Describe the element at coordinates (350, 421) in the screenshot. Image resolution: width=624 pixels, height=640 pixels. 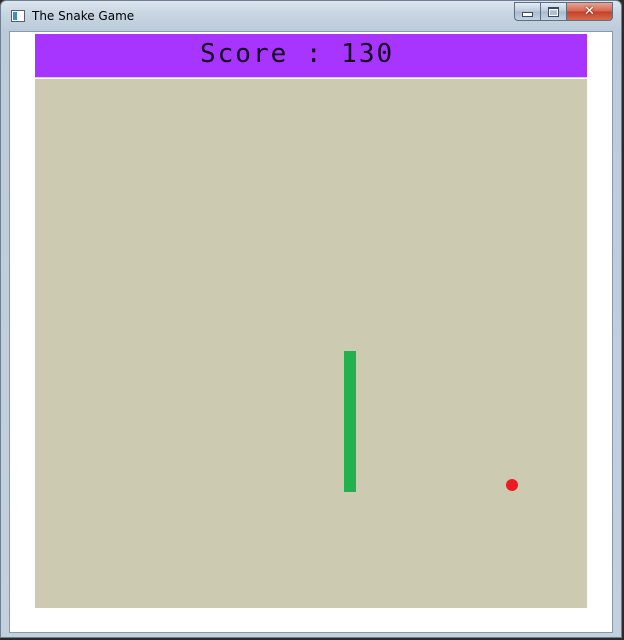
I see `snake` at that location.